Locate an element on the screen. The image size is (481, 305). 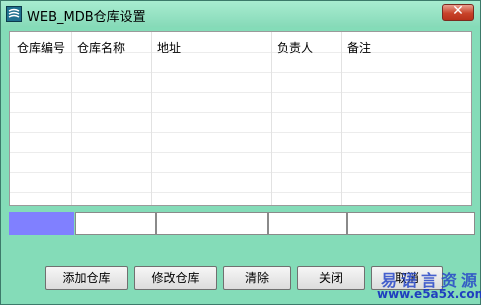
warehouse-name-field is located at coordinates (115, 223).